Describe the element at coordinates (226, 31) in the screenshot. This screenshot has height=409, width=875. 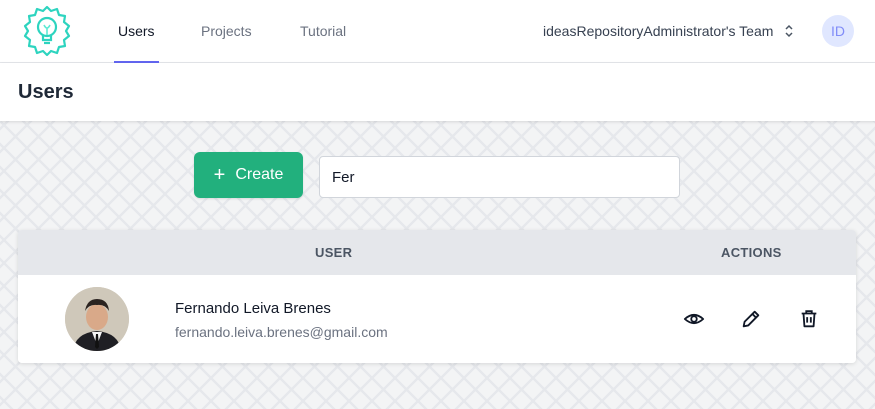
I see `tab-projects: Projects` at that location.